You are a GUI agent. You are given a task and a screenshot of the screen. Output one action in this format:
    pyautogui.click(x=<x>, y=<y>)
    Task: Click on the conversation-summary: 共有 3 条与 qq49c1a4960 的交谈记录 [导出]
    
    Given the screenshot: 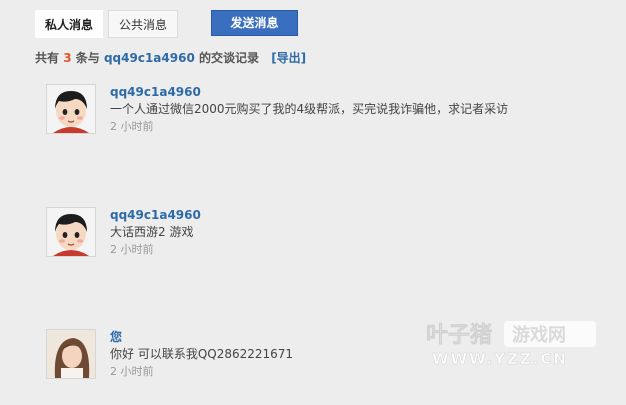 What is the action you would take?
    pyautogui.click(x=170, y=57)
    